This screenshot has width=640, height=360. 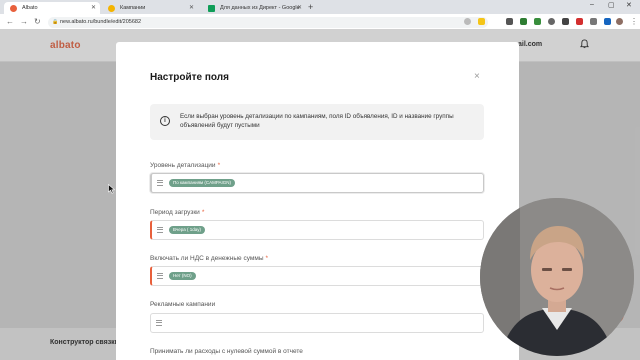 What do you see at coordinates (133, 8) in the screenshot?
I see `tab-title: Кампании` at bounding box center [133, 8].